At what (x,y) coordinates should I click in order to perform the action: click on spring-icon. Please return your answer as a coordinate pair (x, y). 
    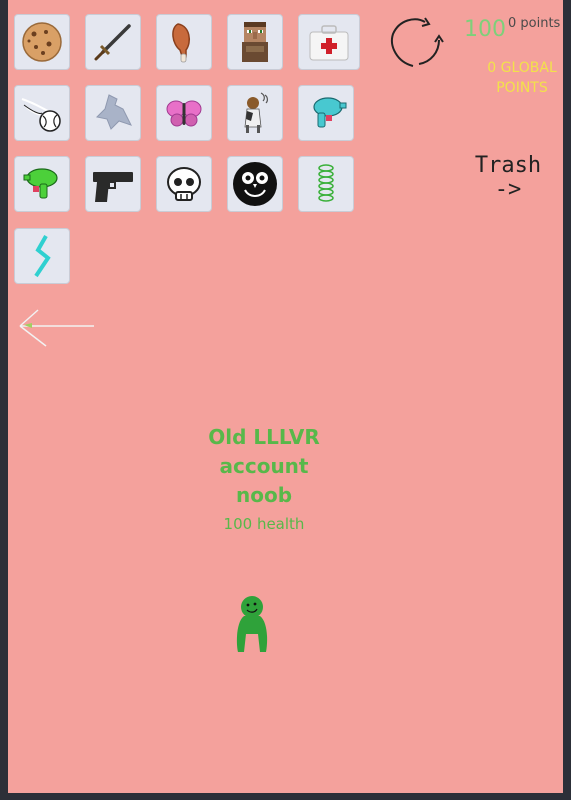
    Looking at the image, I should click on (326, 183).